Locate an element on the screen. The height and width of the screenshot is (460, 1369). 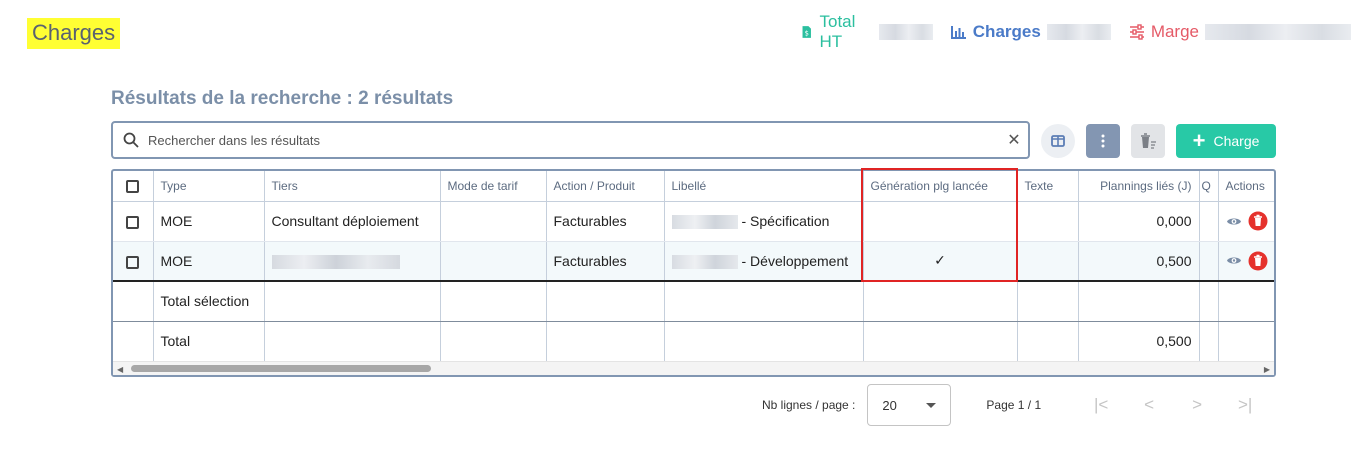
table-row: MOE Facturables - Développement ✓ 0,500 is located at coordinates (693, 261).